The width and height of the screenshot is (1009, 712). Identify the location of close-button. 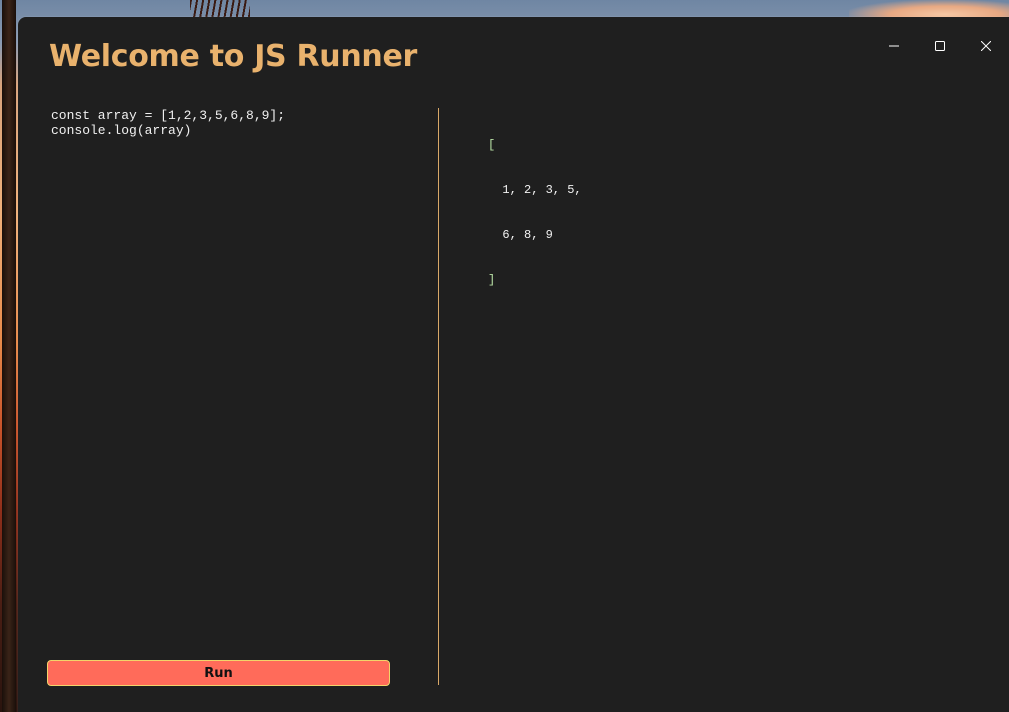
(986, 46).